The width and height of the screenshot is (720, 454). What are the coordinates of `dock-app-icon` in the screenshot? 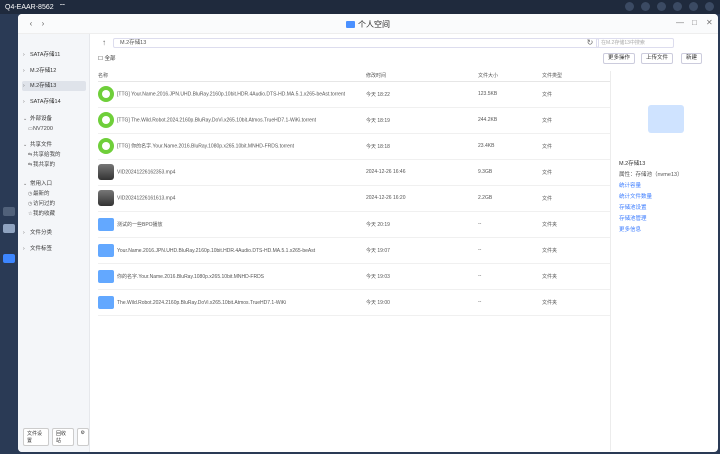 It's located at (9, 211).